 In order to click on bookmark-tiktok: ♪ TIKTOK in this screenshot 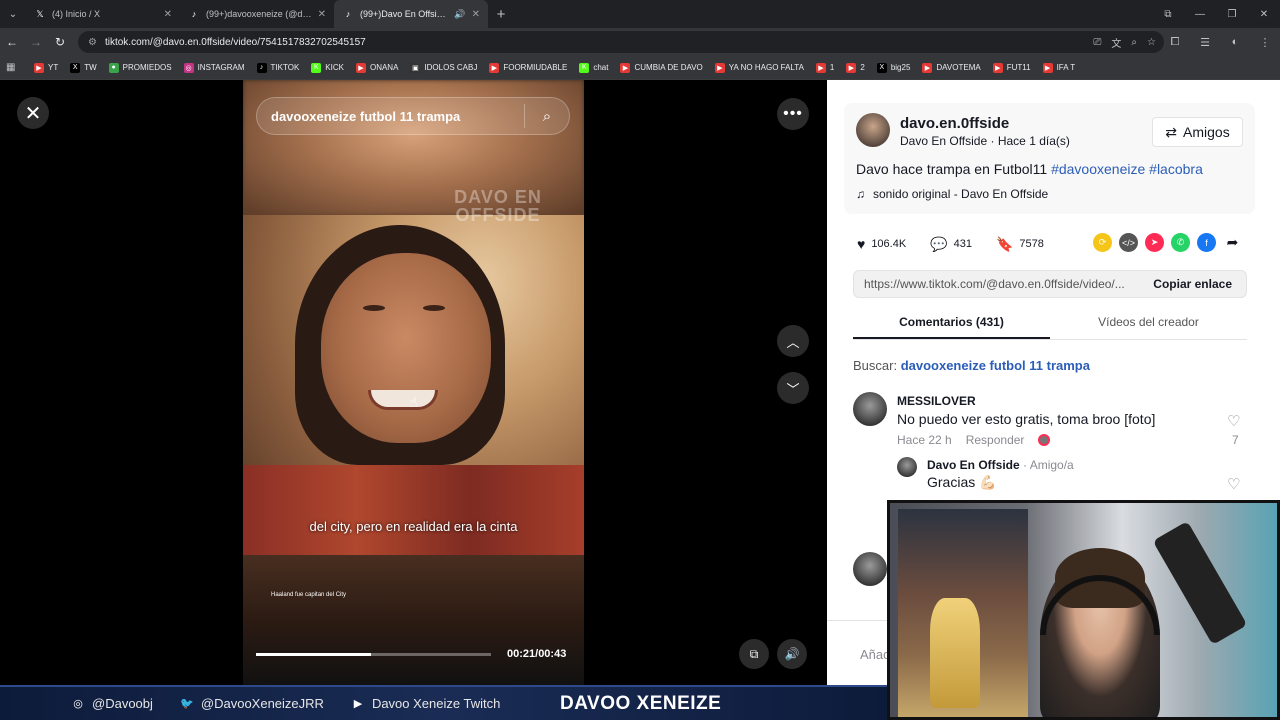, I will do `click(278, 68)`.